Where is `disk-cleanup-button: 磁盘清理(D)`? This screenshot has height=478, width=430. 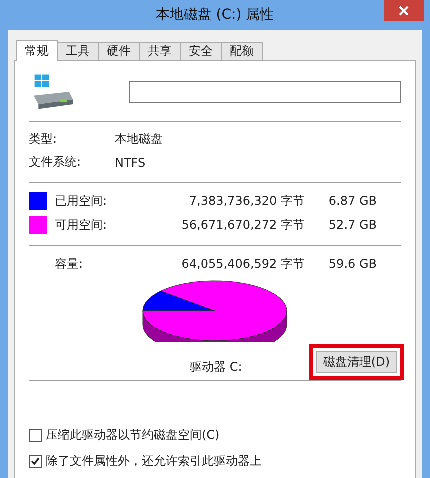
disk-cleanup-button: 磁盘清理(D) is located at coordinates (356, 362).